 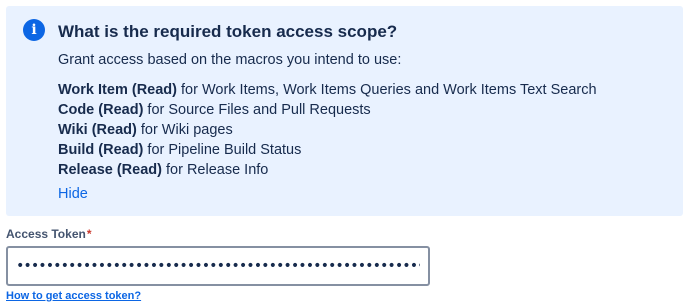 I want to click on scope-name: Wiki (Read), so click(x=97, y=130).